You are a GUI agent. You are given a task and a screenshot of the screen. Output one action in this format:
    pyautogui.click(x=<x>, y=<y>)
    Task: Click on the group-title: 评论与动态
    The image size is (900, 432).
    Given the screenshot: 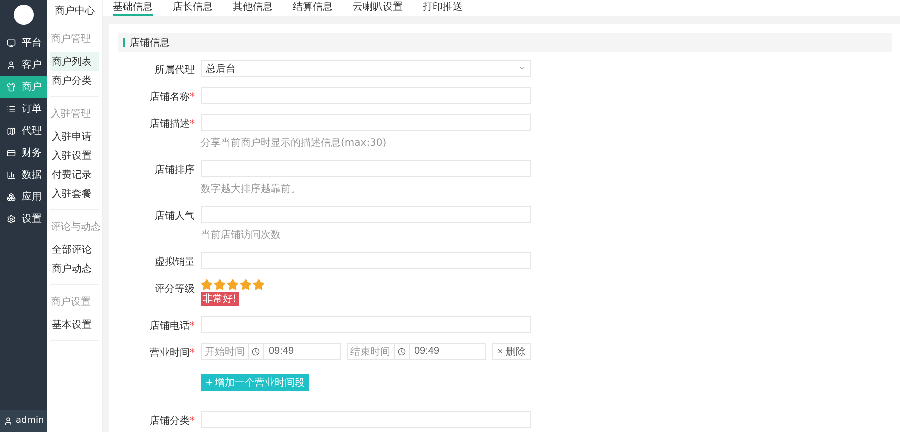 What is the action you would take?
    pyautogui.click(x=74, y=227)
    